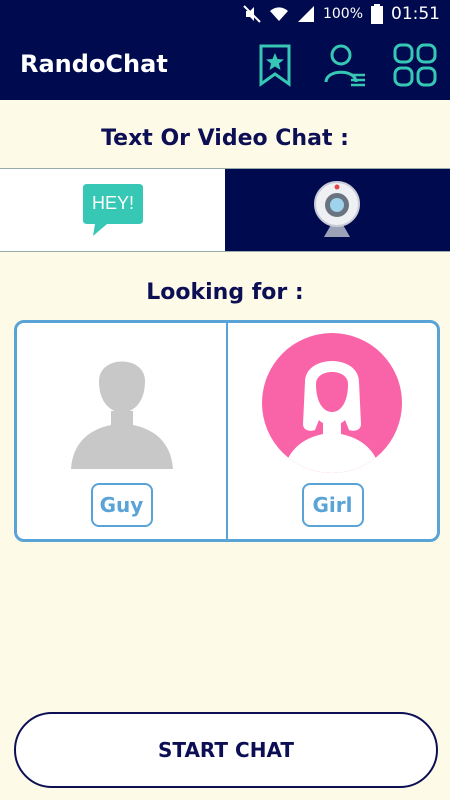 The image size is (450, 800). What do you see at coordinates (278, 14) in the screenshot?
I see `wifi-icon` at bounding box center [278, 14].